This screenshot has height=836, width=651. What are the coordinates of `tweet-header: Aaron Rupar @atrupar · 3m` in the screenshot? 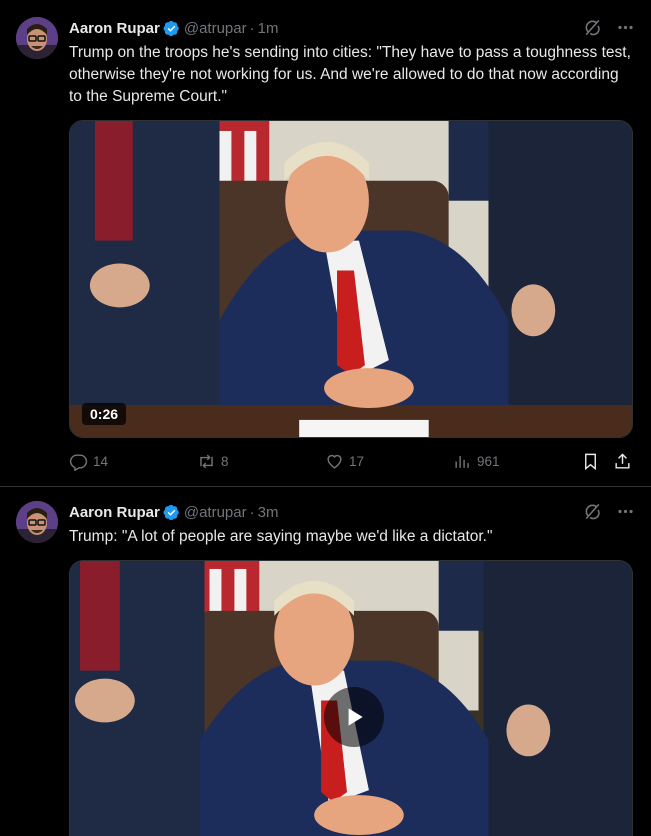 It's located at (352, 512).